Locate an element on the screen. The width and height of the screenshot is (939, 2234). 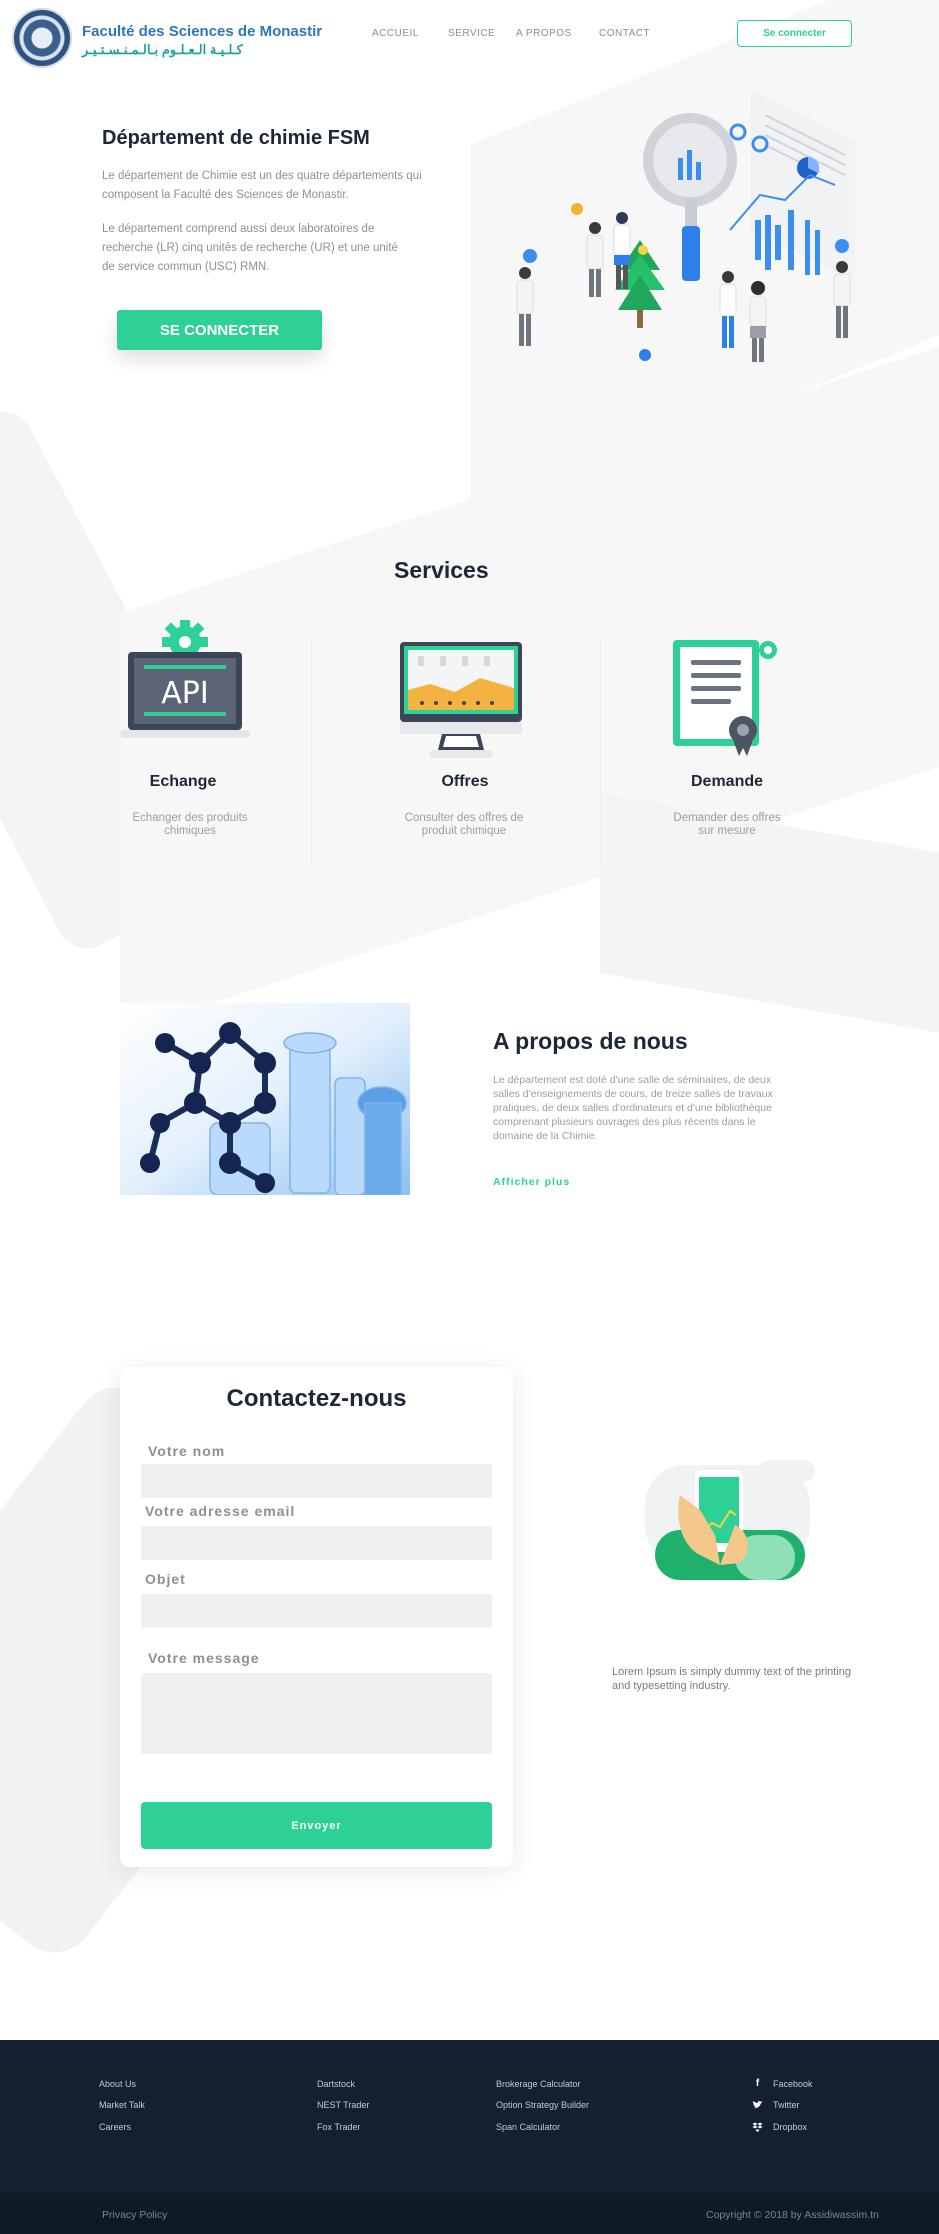
message-label: Votre message is located at coordinates (204, 1658).